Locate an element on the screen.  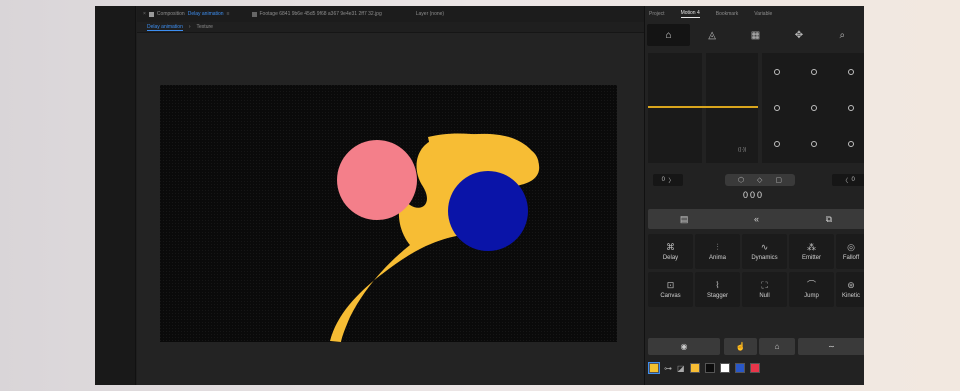
ease-square-icon: ▢ is located at coordinates (778, 180).